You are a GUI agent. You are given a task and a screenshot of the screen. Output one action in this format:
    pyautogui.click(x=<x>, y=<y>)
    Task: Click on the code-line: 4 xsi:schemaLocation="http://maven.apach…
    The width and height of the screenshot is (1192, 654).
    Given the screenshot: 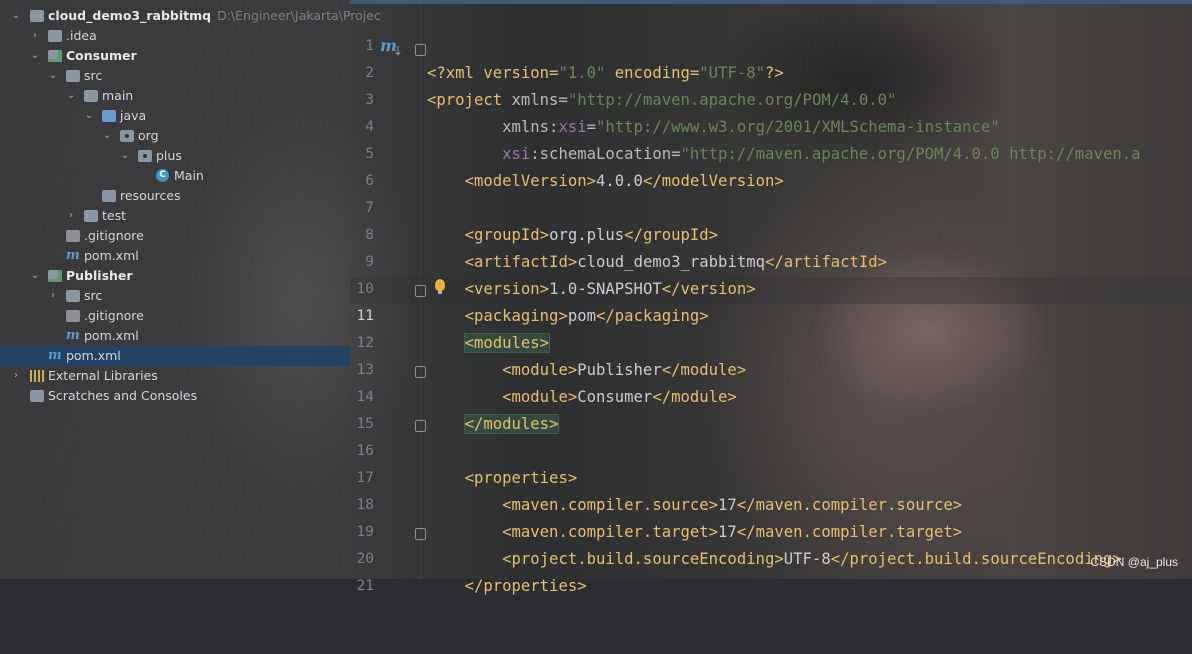 What is the action you would take?
    pyautogui.click(x=771, y=125)
    